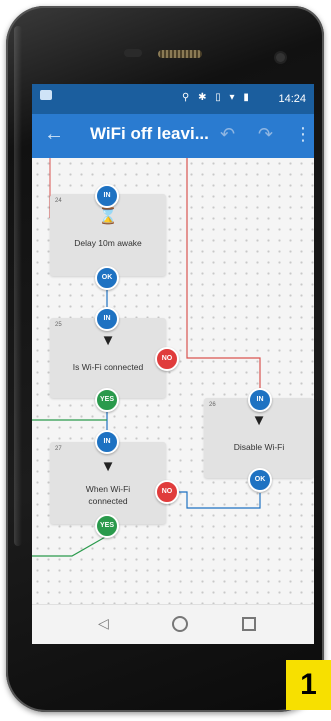 Image resolution: width=331 pixels, height=721 pixels. What do you see at coordinates (308, 685) in the screenshot?
I see `page-marker: 1` at bounding box center [308, 685].